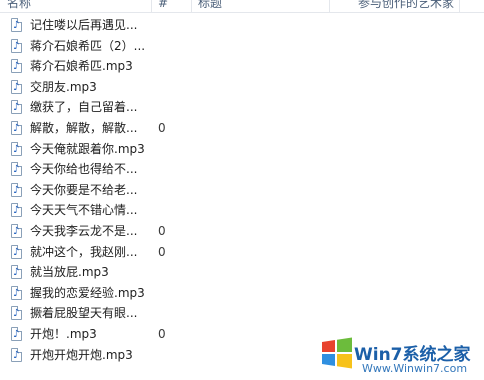  Describe the element at coordinates (242, 88) in the screenshot. I see `file-row: ♪ 交朋友.mp3` at that location.